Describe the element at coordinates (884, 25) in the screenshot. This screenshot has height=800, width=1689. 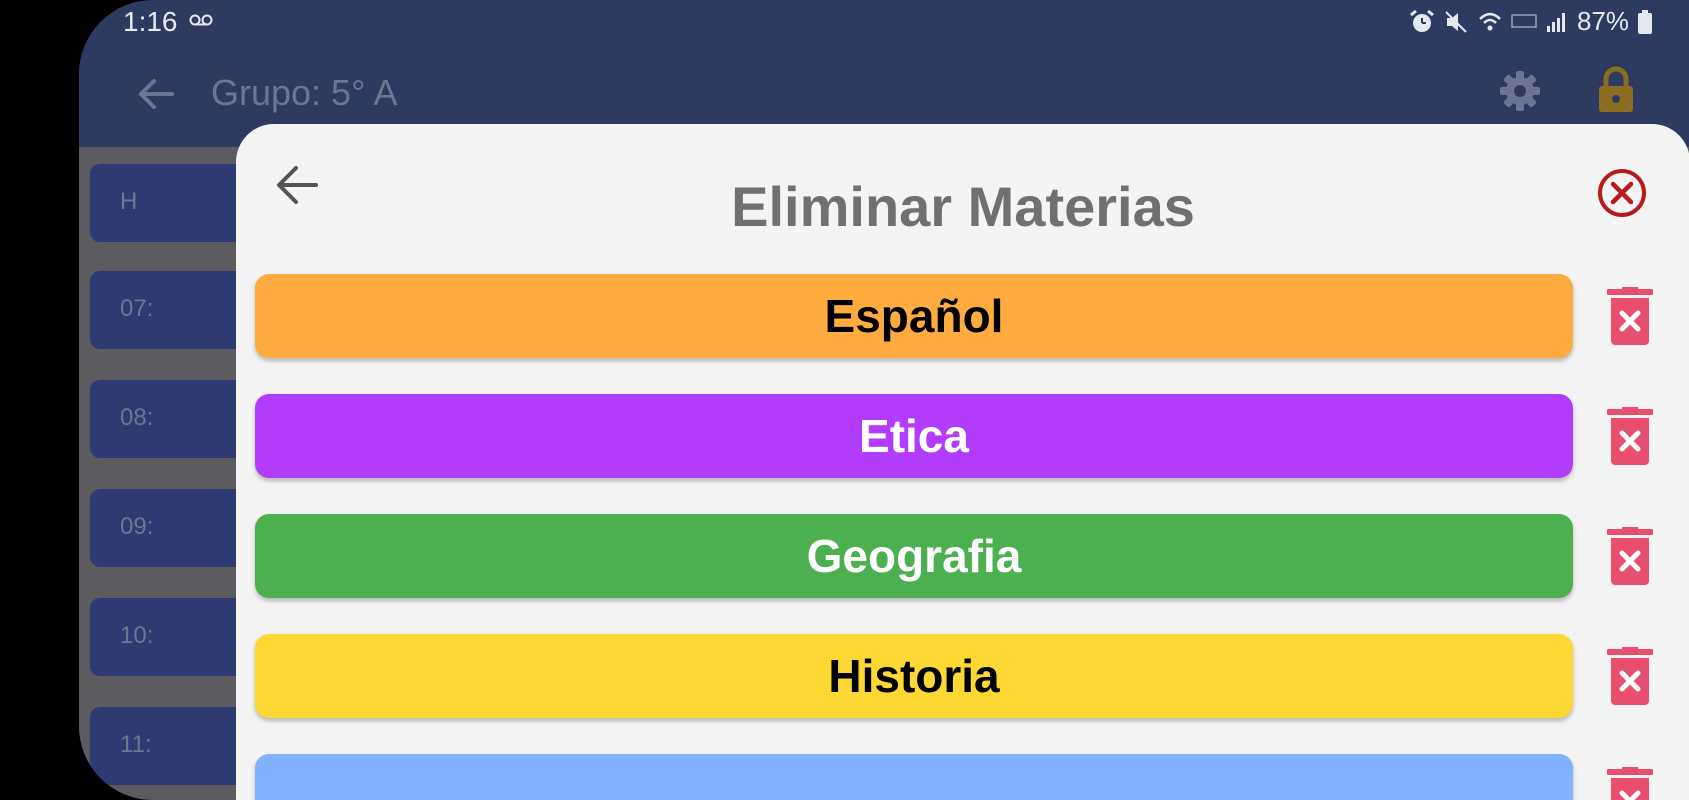
I see `status-bar: 1:16 87%` at that location.